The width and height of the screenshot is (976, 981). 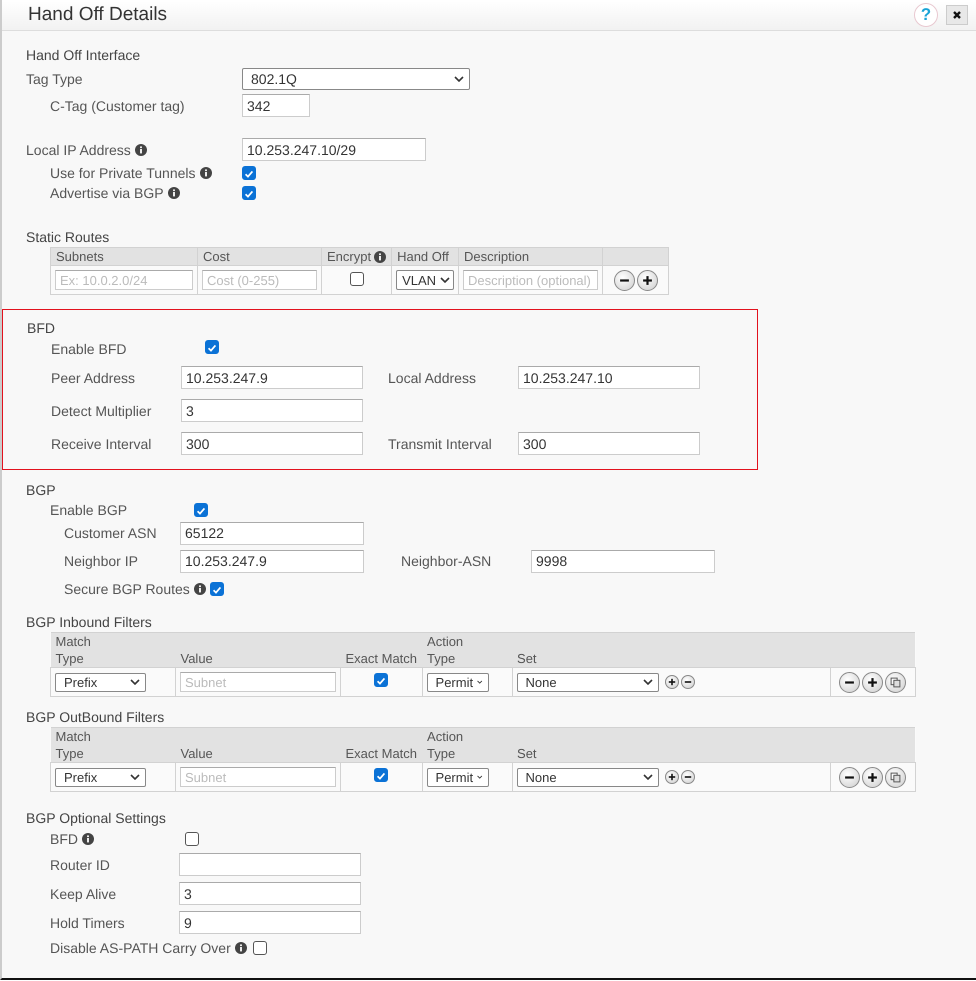 I want to click on field-label: Hold Timers, so click(x=87, y=922).